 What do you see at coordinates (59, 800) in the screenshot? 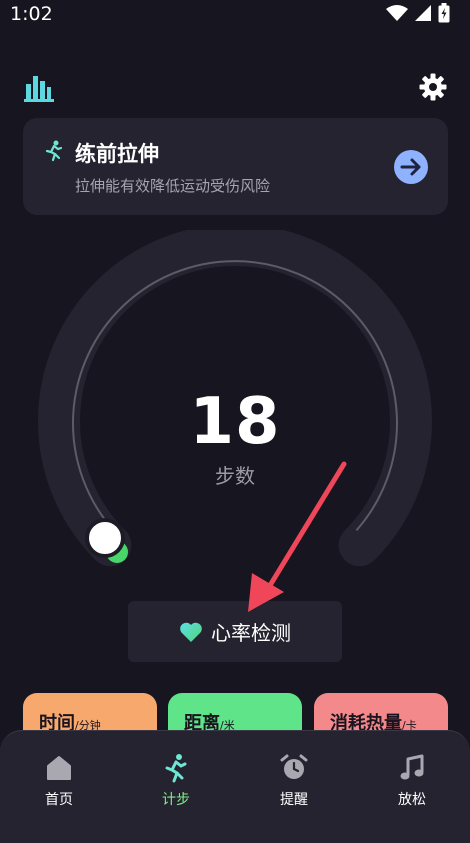
I see `nav-label-home: 首页` at bounding box center [59, 800].